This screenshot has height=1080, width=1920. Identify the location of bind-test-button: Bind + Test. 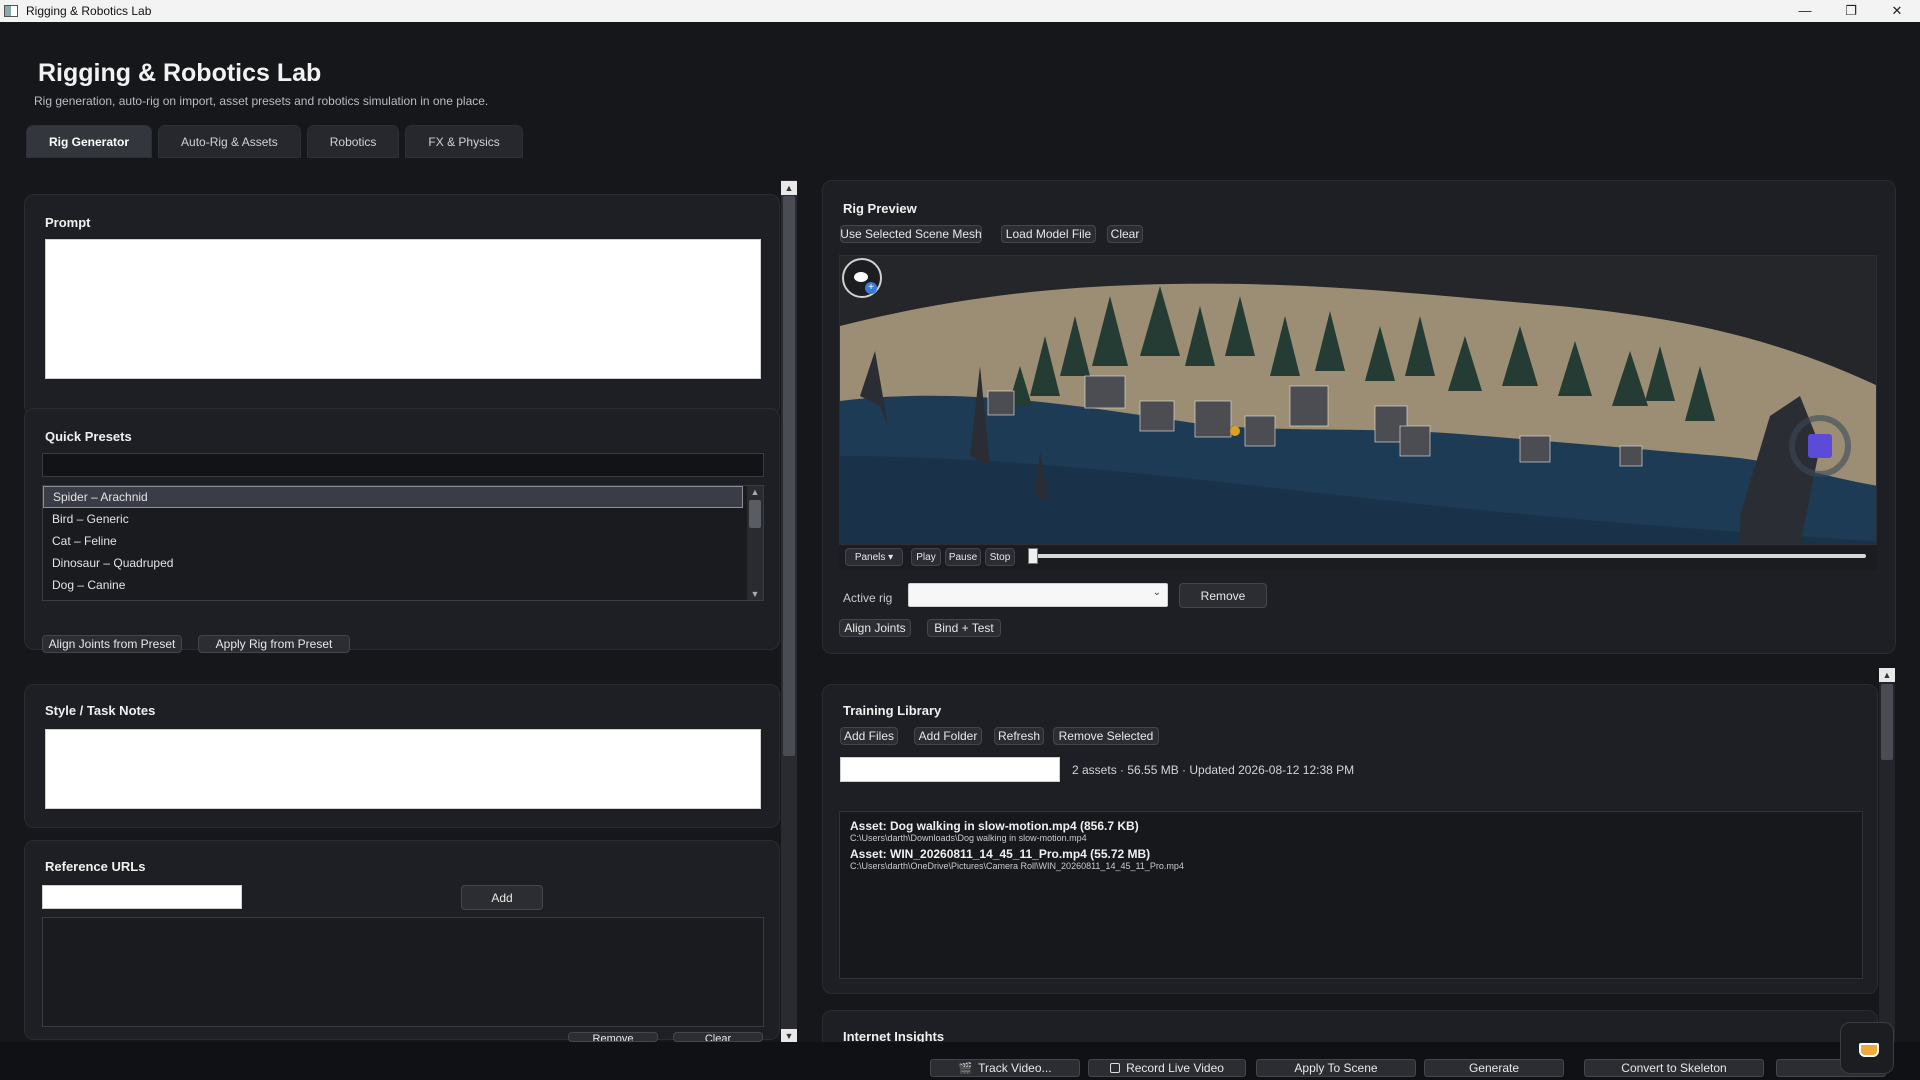
(964, 628).